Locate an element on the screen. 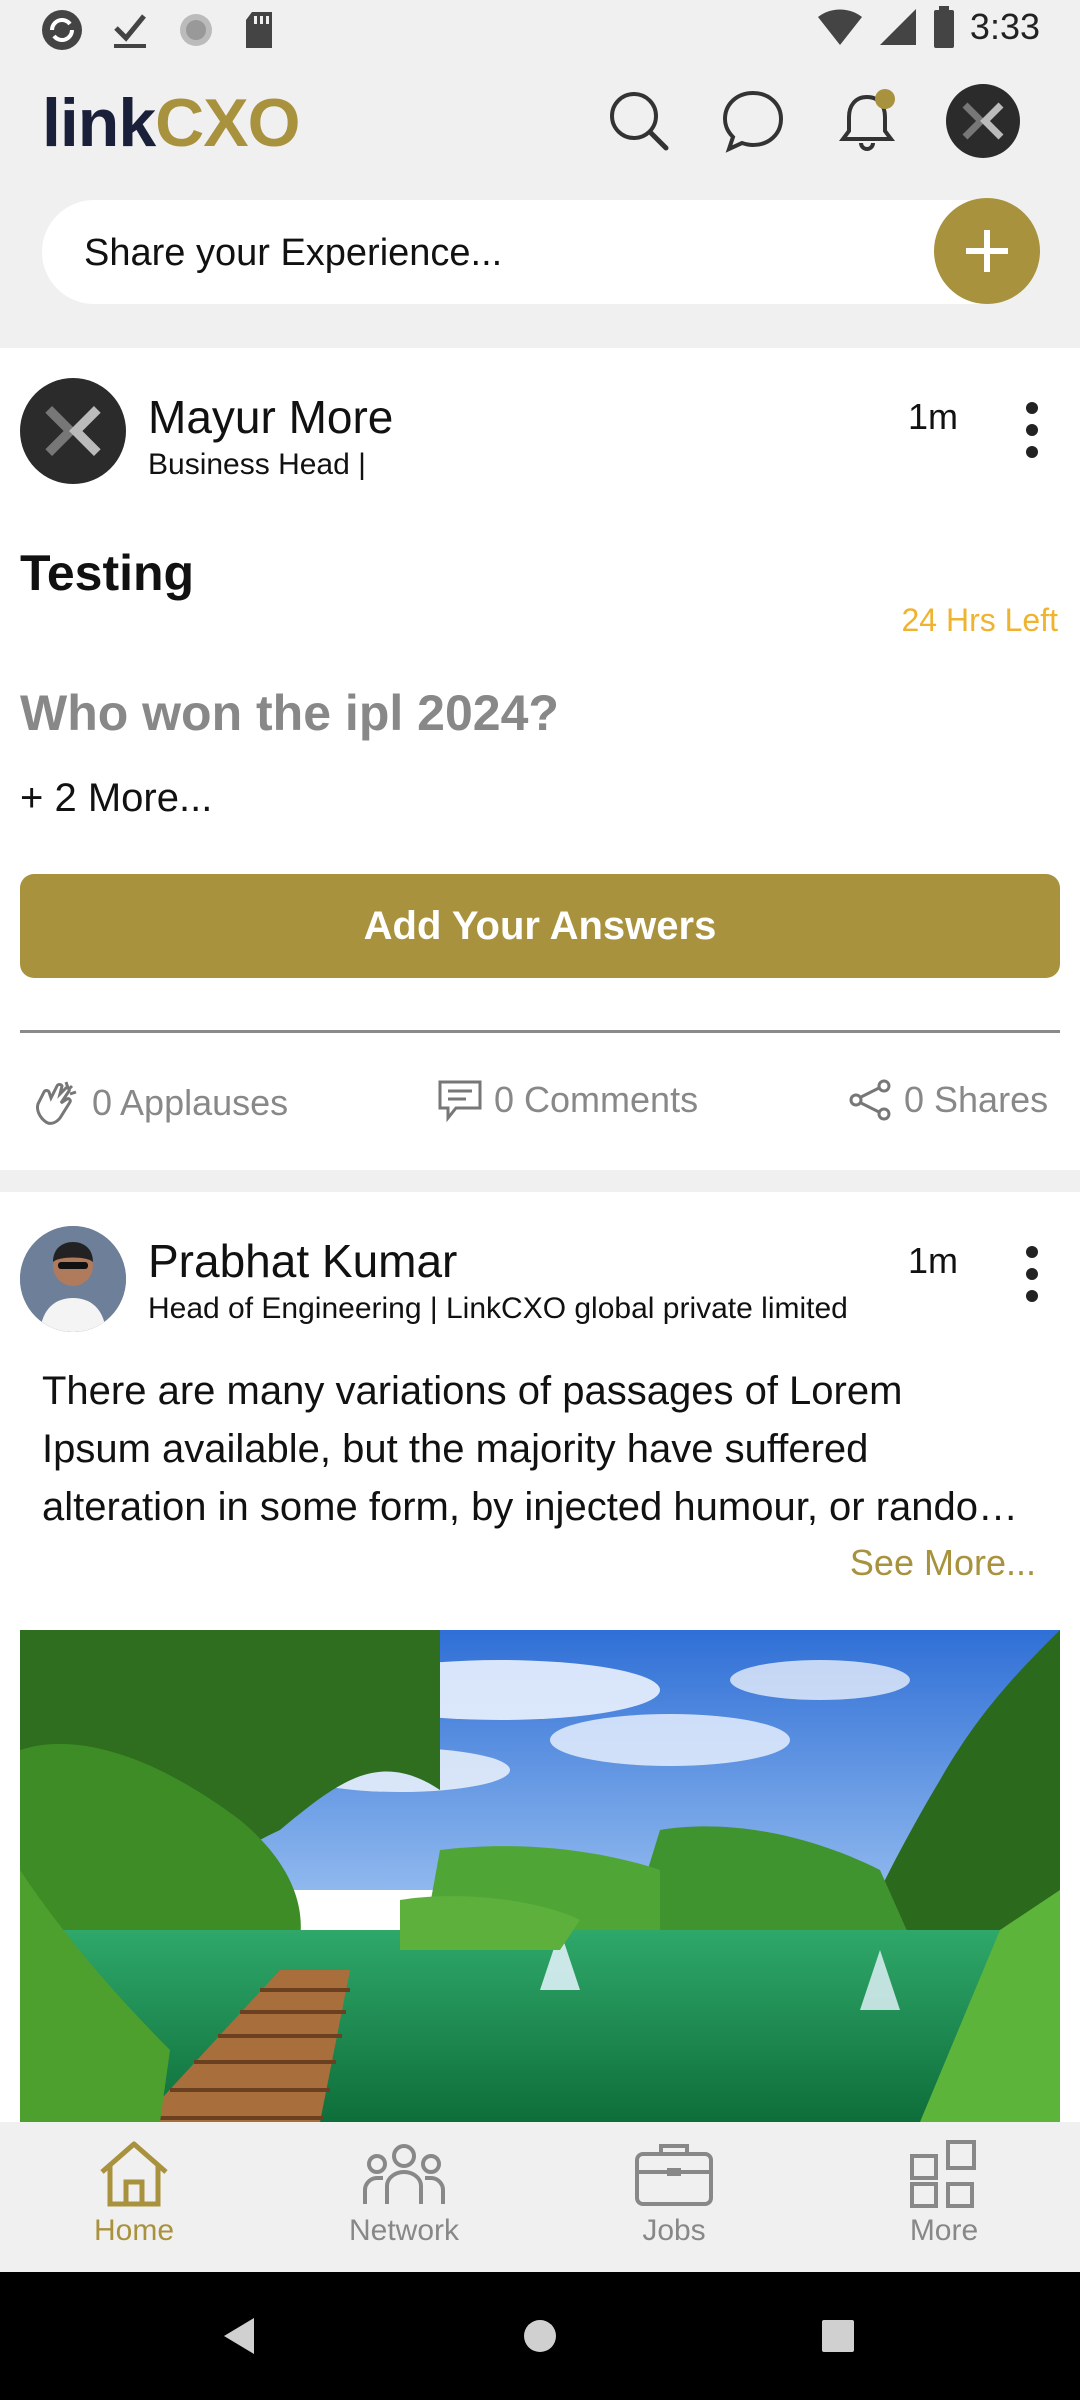 The height and width of the screenshot is (2400, 1080). profile-avatar is located at coordinates (983, 121).